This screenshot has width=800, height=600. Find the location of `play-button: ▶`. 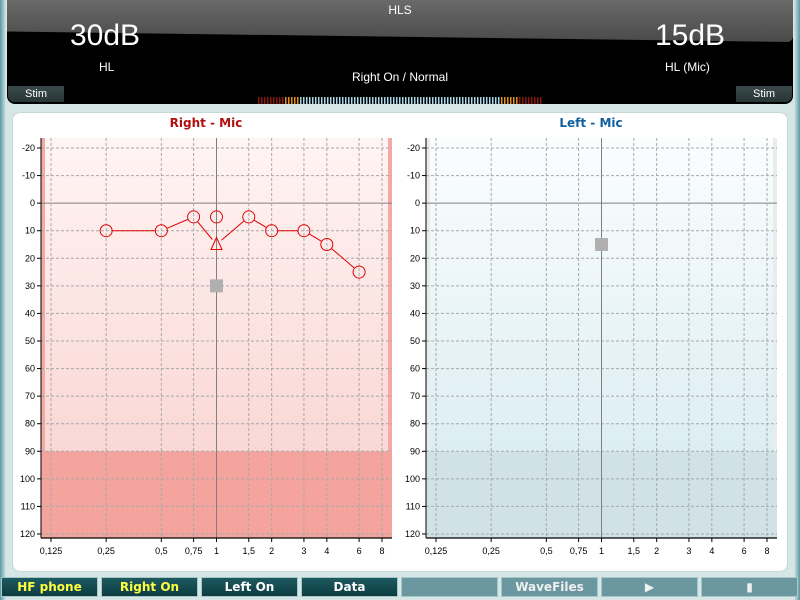

play-button: ▶ is located at coordinates (649, 587).